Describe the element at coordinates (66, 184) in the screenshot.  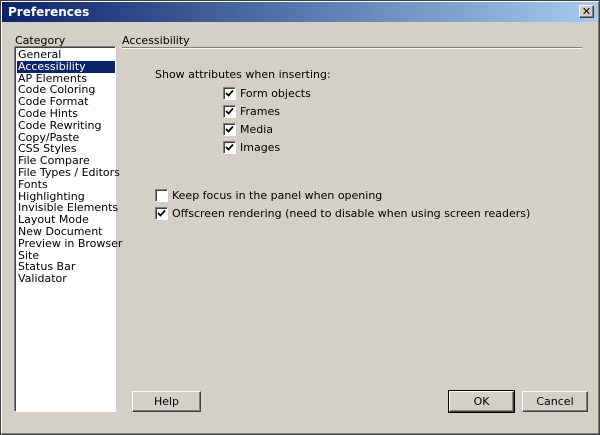
I see `category-item-fonts: Fonts` at that location.